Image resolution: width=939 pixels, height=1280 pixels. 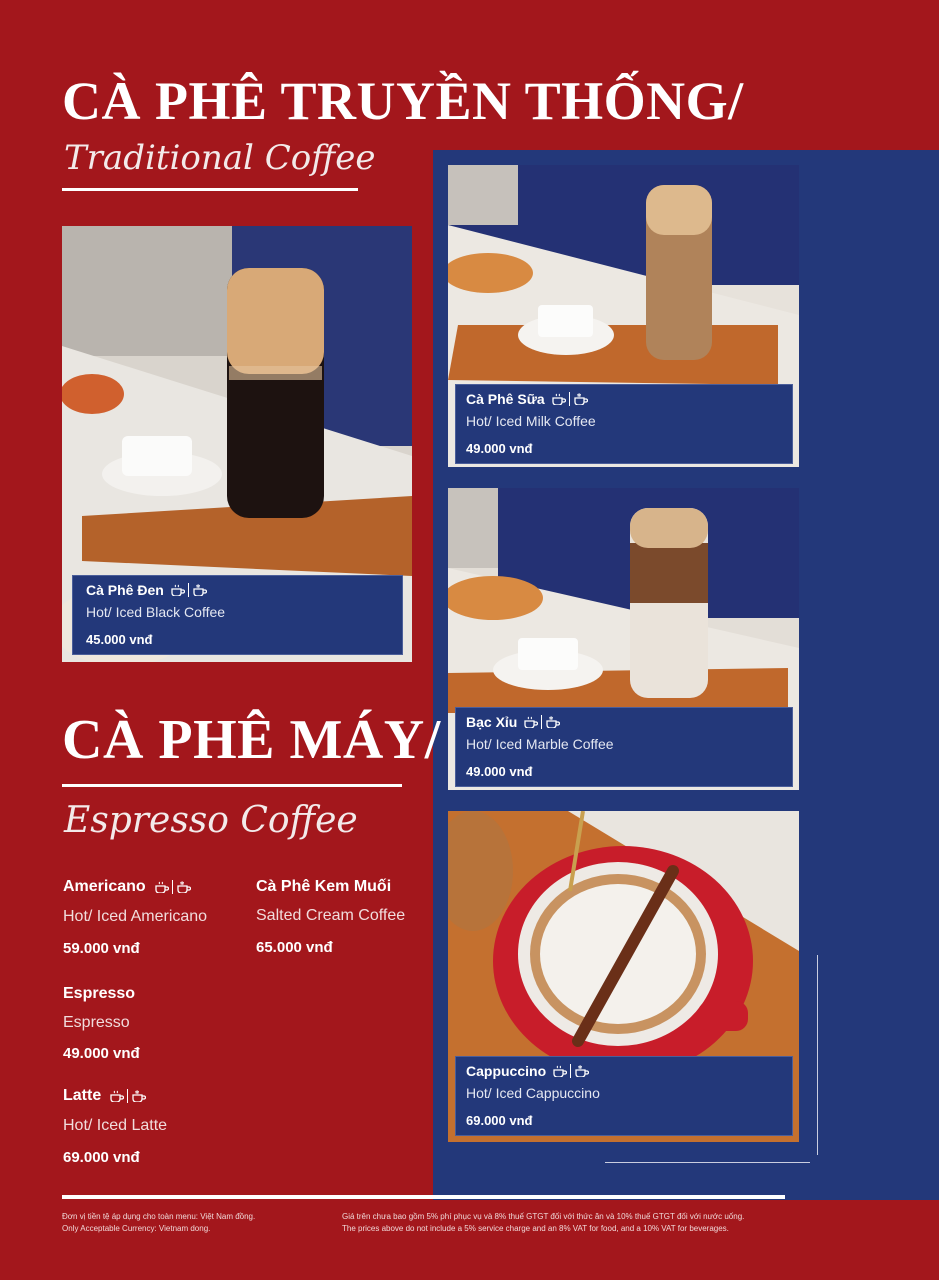 I want to click on card-description: Hot/ Iced Cappuccino, so click(x=533, y=1093).